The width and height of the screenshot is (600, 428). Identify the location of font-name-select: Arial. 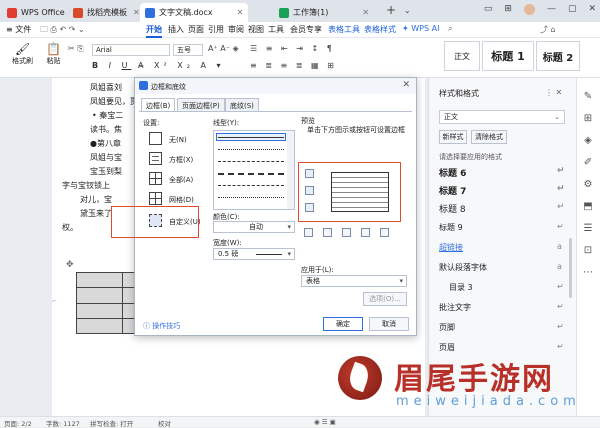
(131, 50).